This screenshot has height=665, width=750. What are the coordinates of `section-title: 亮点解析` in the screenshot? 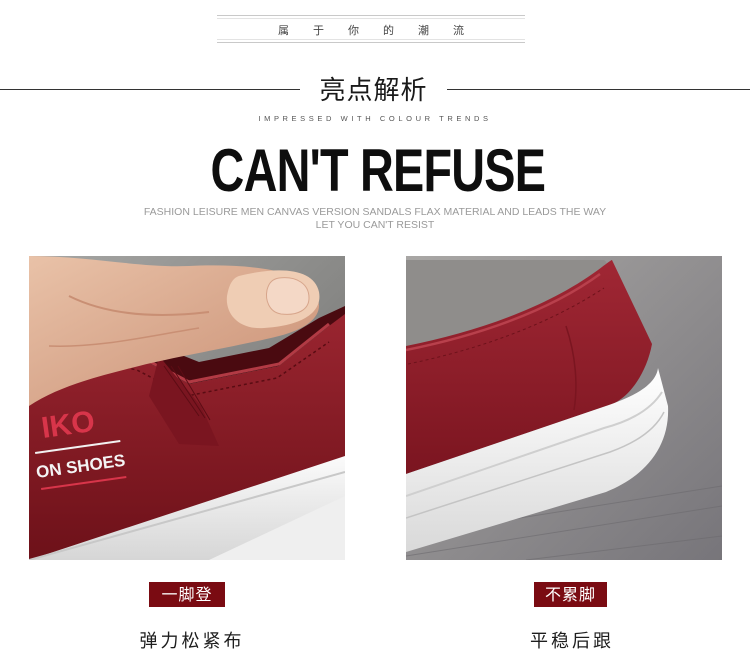 It's located at (373, 91).